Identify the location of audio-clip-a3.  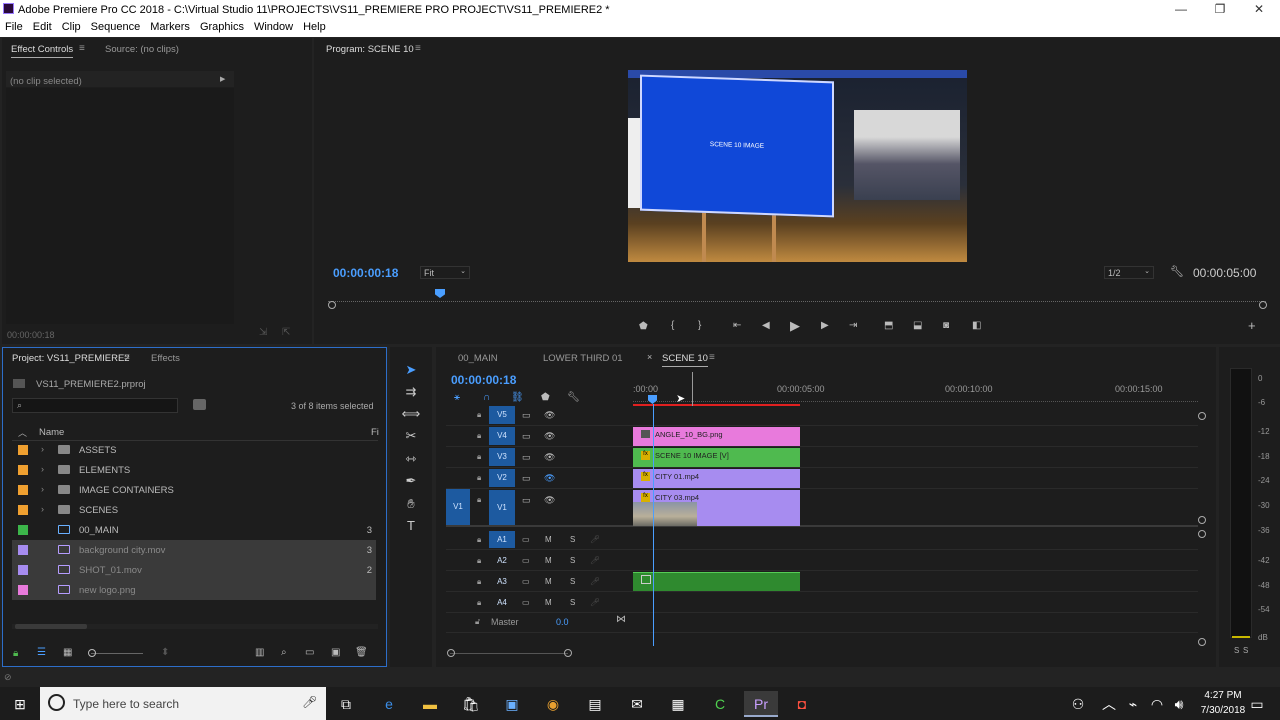
(716, 581).